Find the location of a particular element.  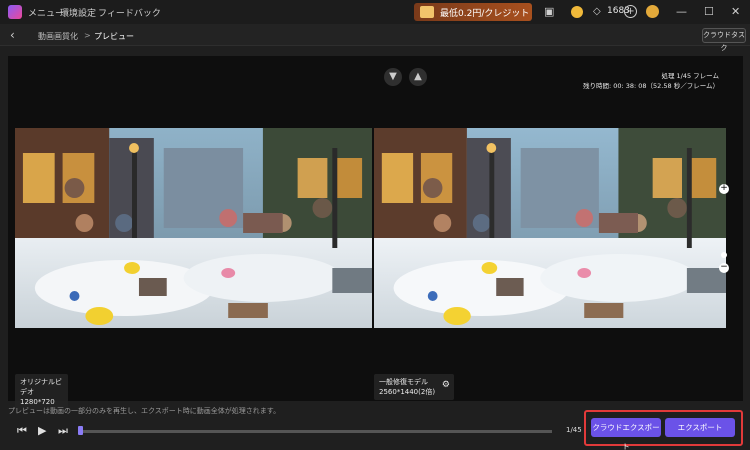

back-icon: ‹ is located at coordinates (12, 35).